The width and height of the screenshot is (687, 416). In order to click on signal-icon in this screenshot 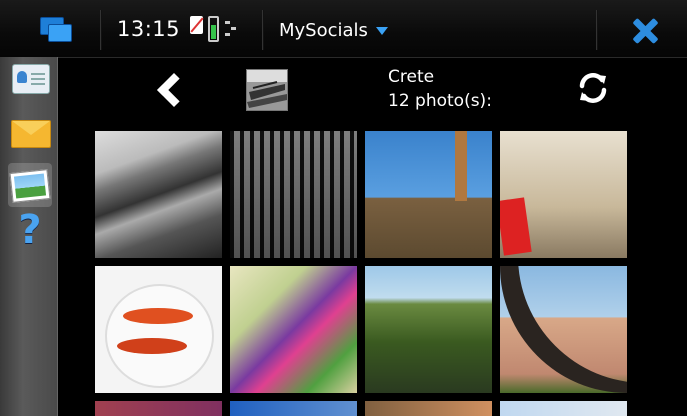, I will do `click(232, 28)`.